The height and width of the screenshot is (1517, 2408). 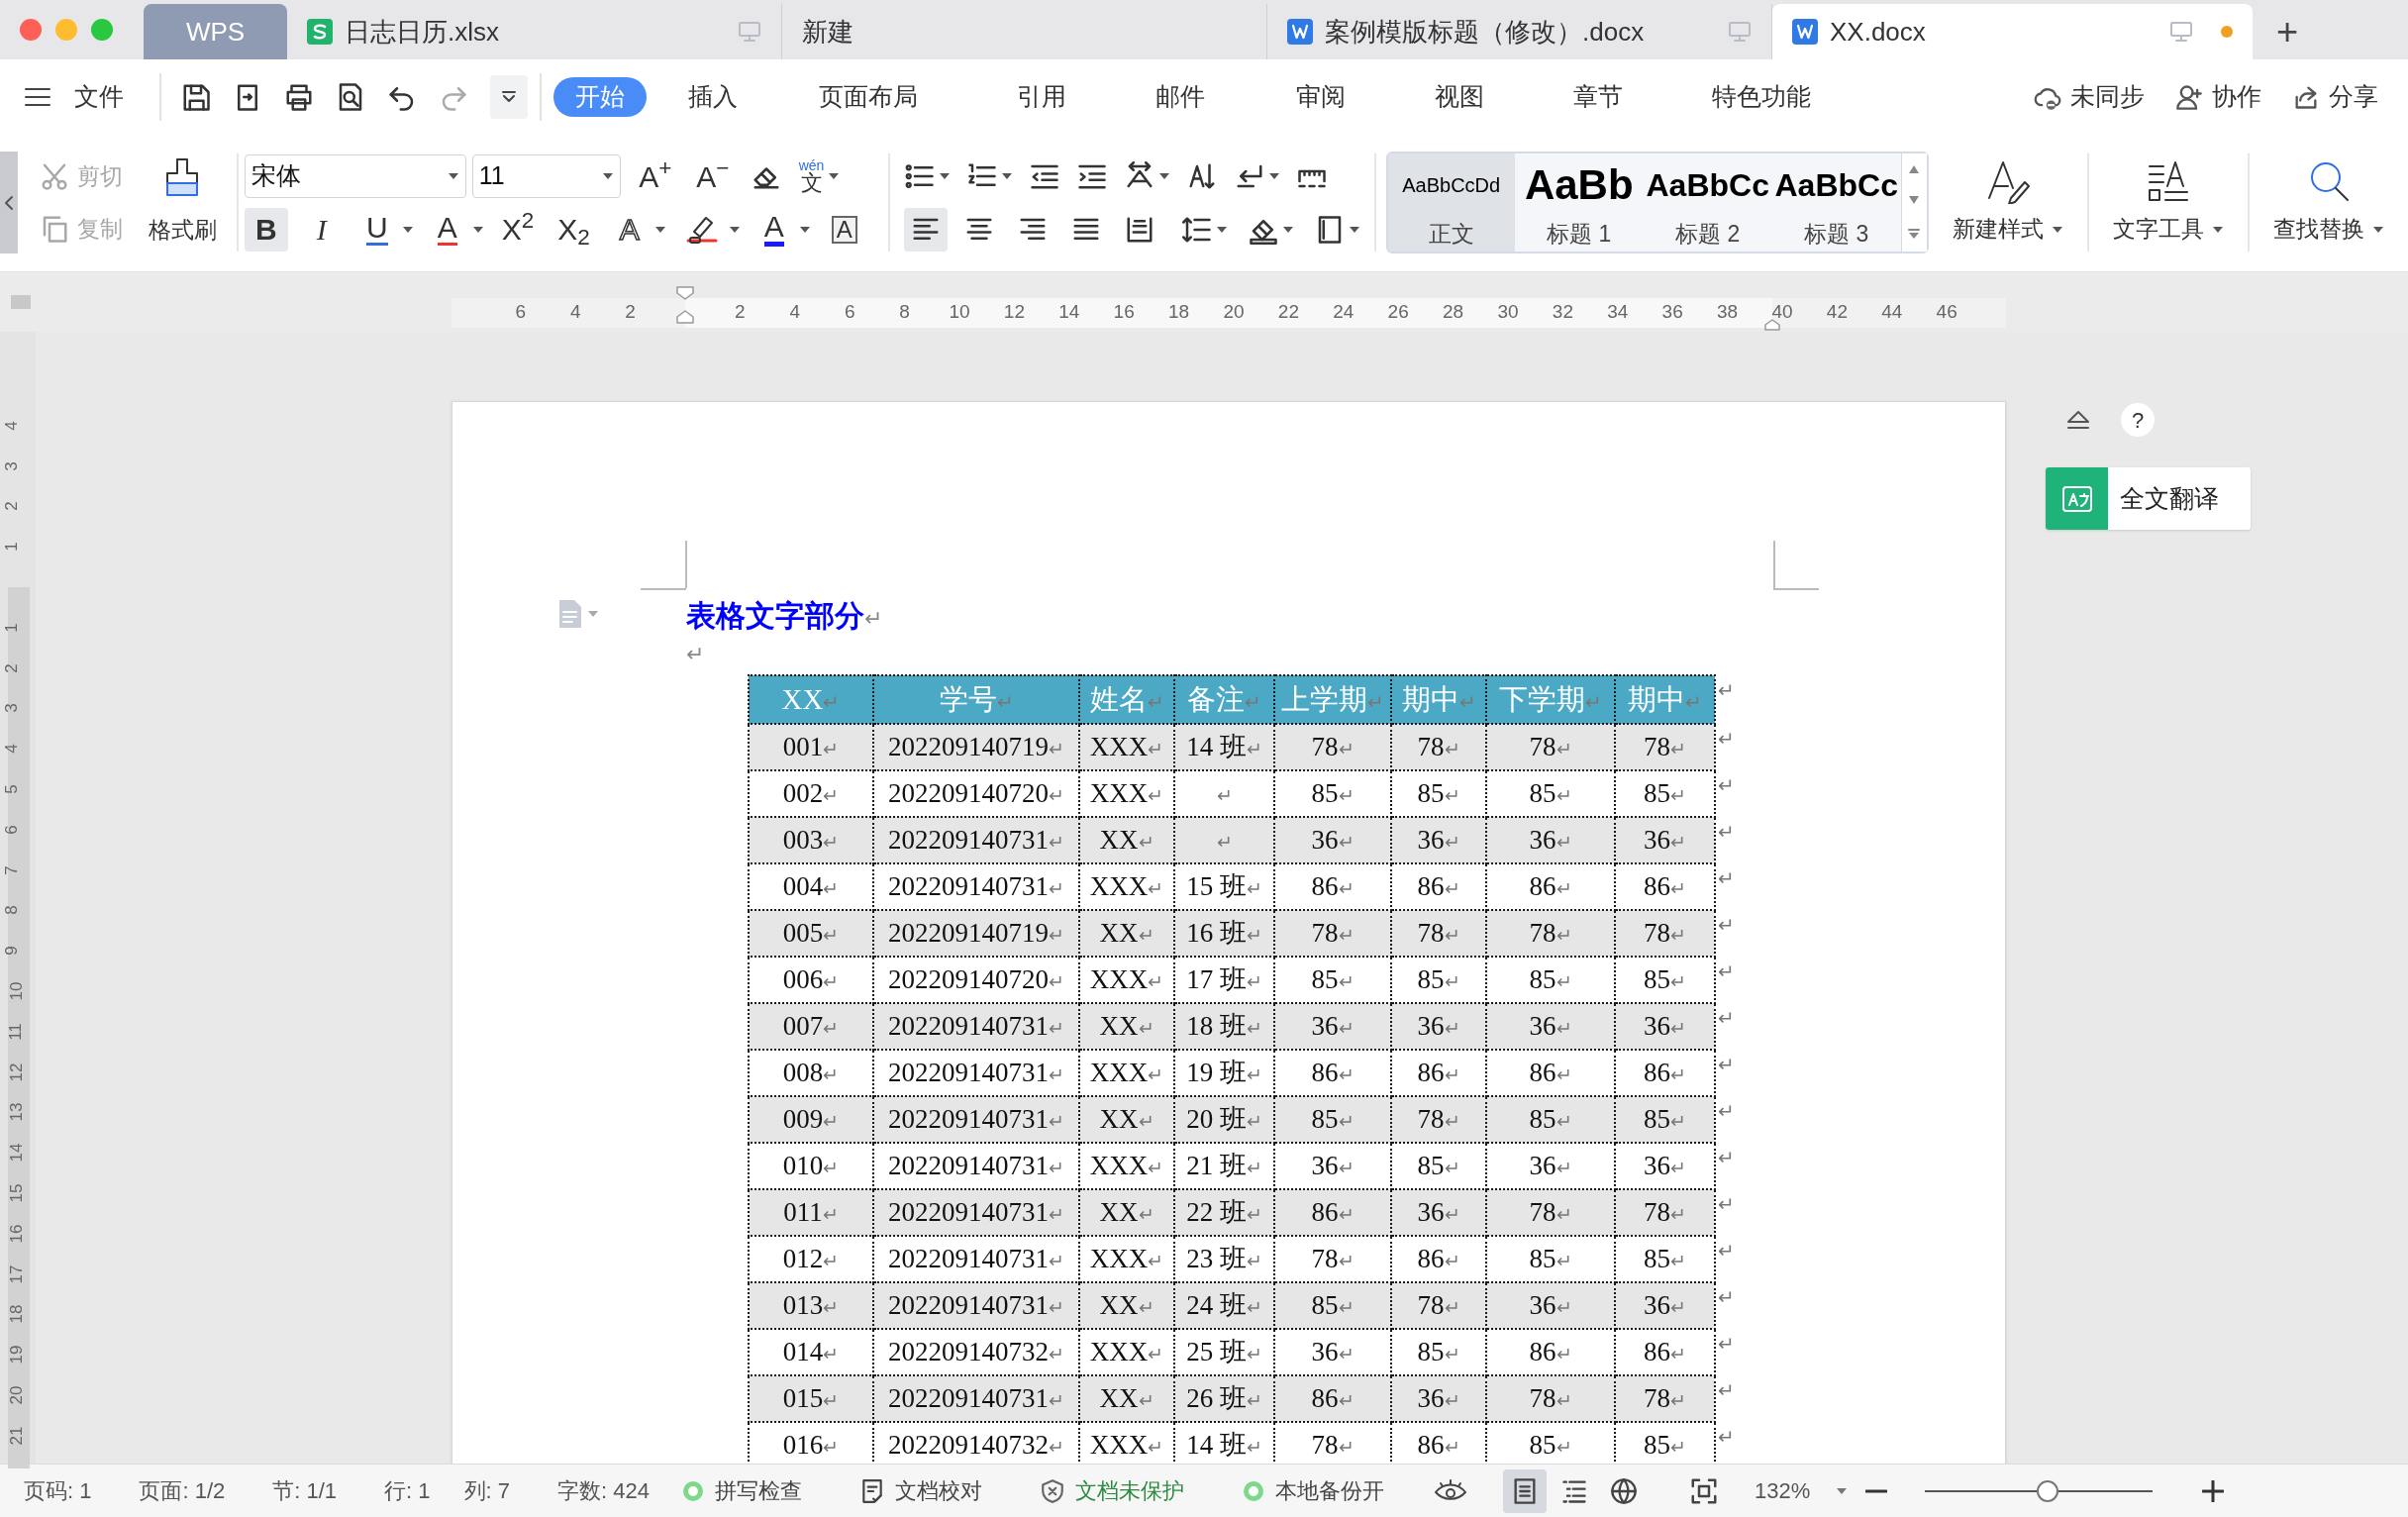 I want to click on status-text: 行: 1, so click(x=407, y=1491).